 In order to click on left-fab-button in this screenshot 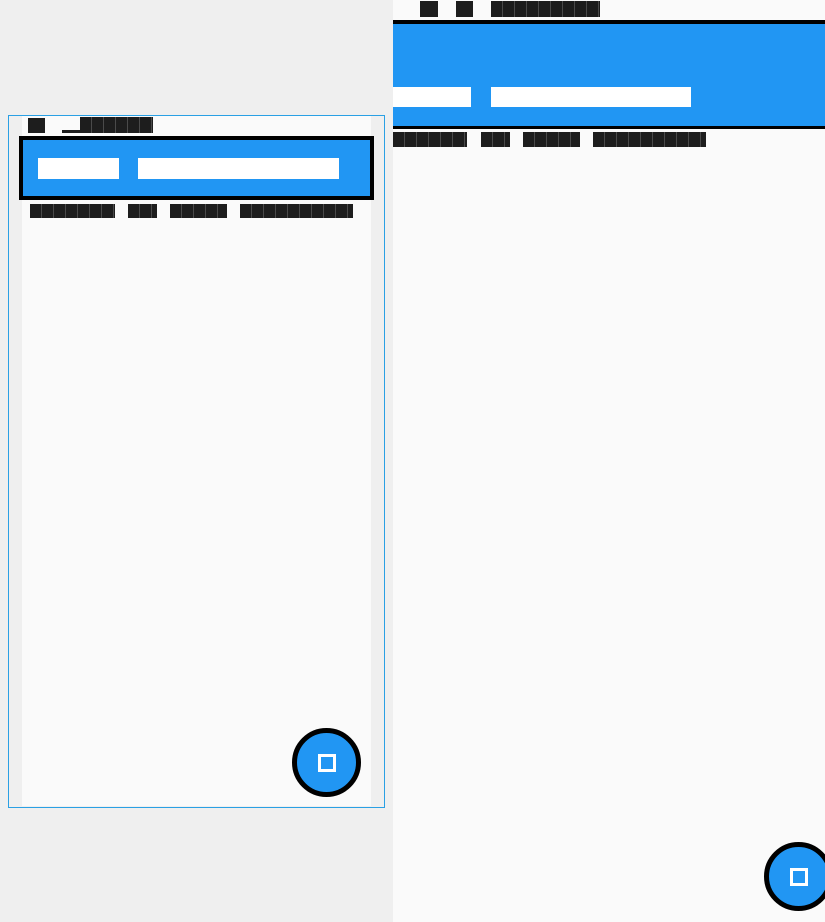, I will do `click(326, 762)`.